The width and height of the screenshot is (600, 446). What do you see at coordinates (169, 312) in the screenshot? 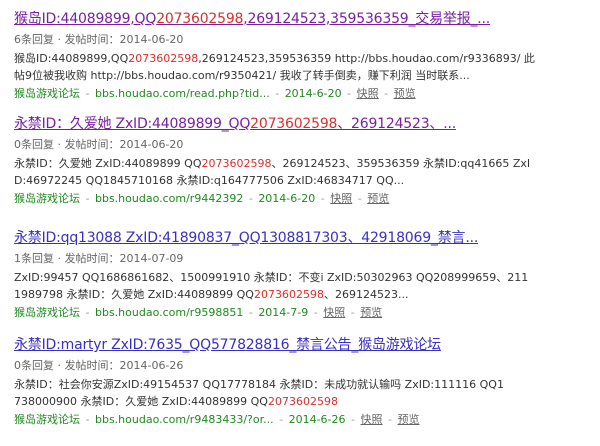
I see `result-url: bbs.houdao.com/r9598851` at bounding box center [169, 312].